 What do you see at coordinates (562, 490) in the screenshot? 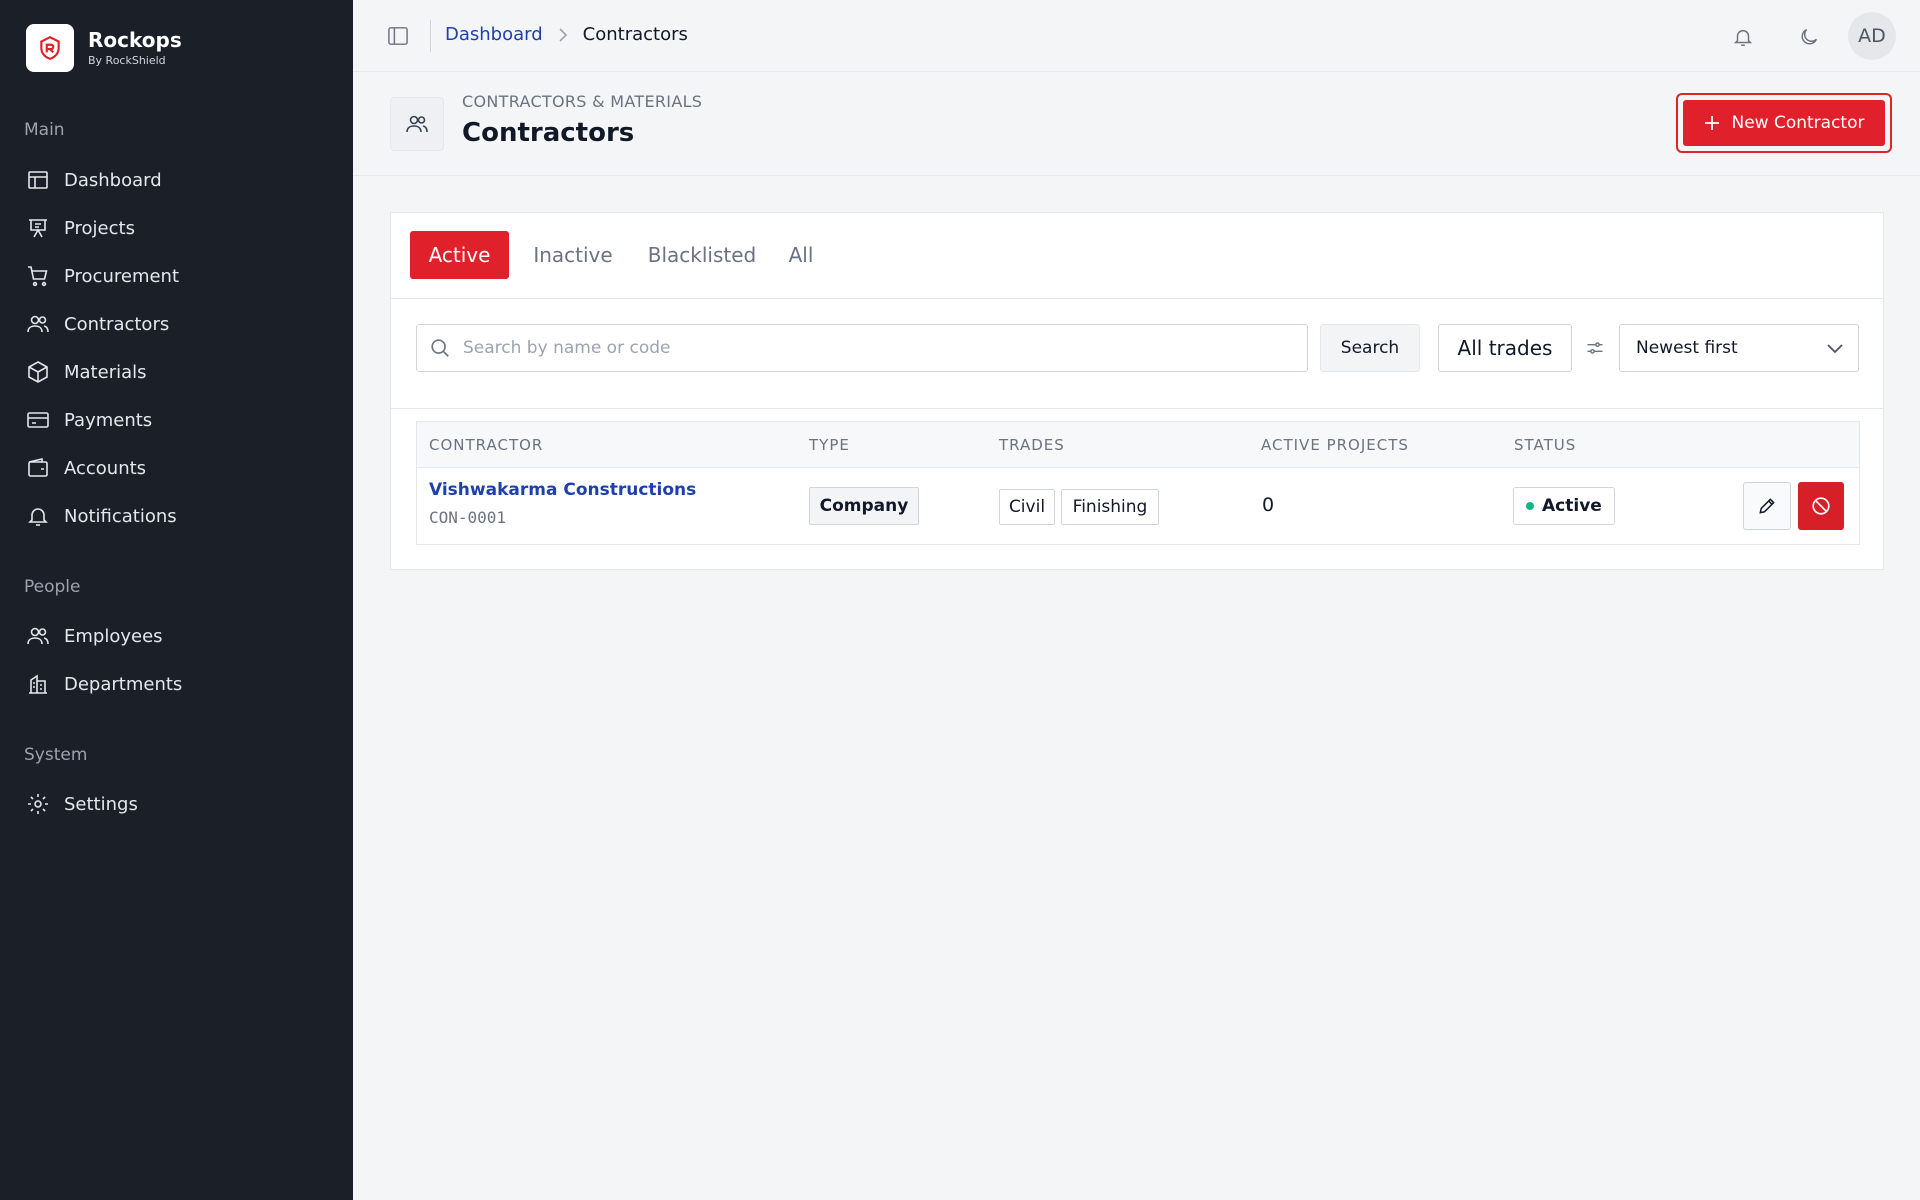
I see `contractor-name-link: Vishwakarma Constructions` at bounding box center [562, 490].